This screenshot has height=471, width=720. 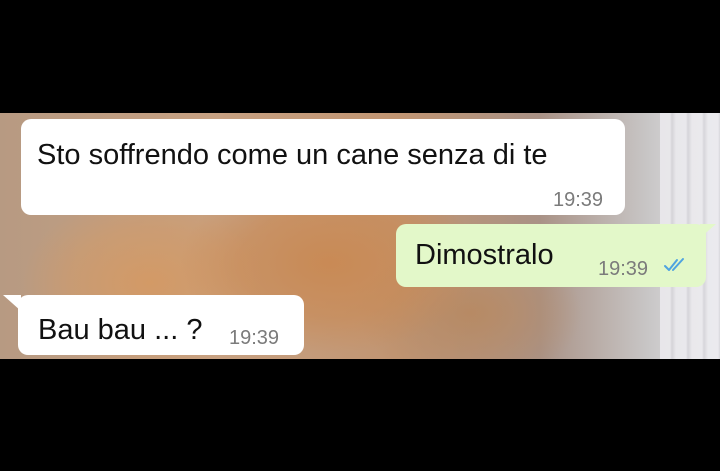 I want to click on message-text: Bau bau ... ?, so click(x=120, y=330).